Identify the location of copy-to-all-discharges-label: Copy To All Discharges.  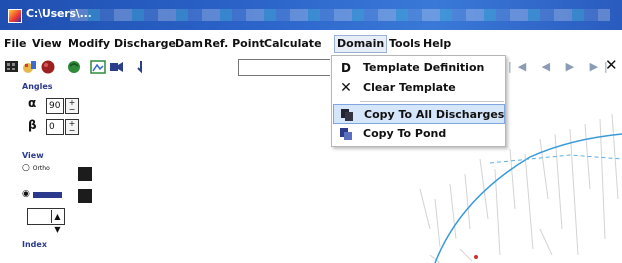
(434, 114).